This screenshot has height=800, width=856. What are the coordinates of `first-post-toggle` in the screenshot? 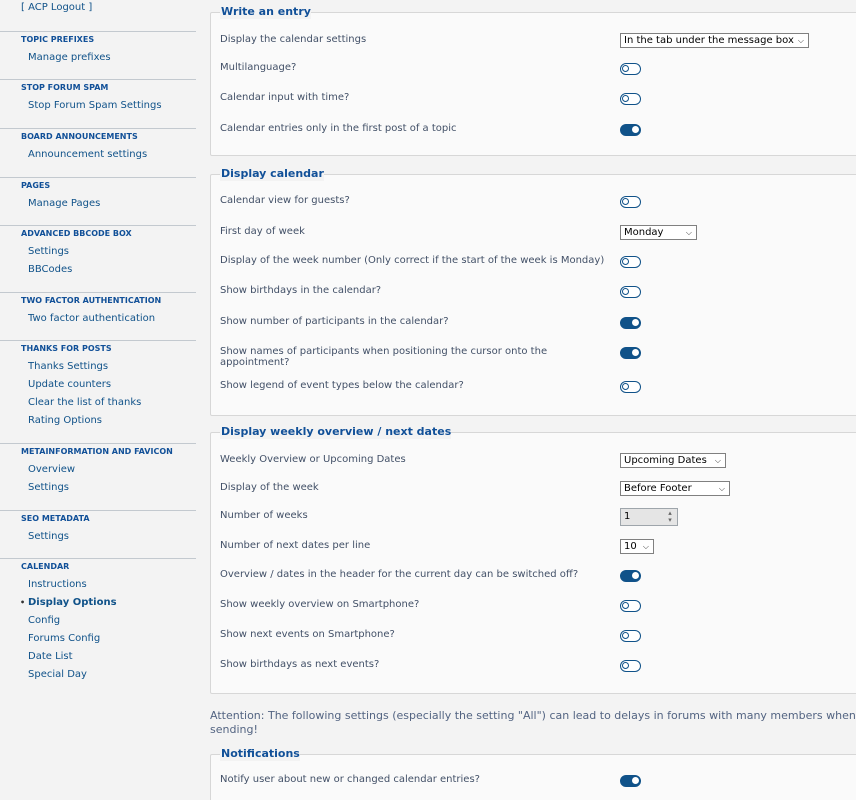 It's located at (630, 130).